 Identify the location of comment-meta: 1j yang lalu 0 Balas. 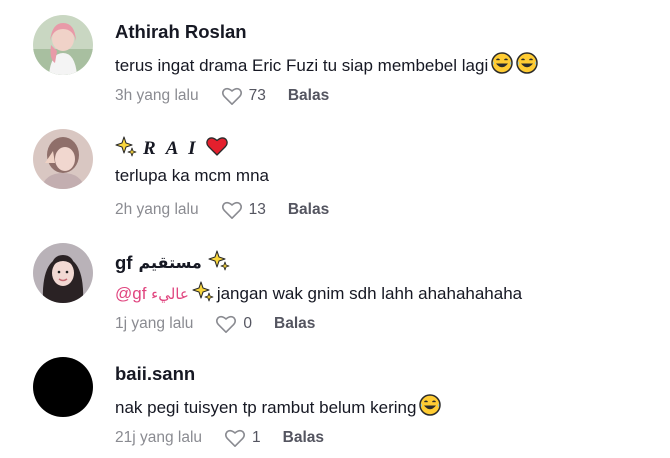
(215, 324).